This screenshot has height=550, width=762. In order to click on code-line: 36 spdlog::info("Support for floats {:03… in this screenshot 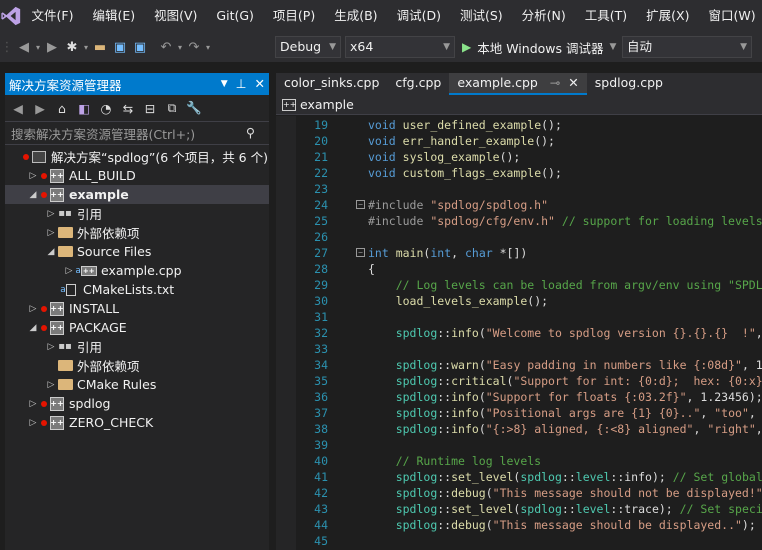, I will do `click(519, 397)`.